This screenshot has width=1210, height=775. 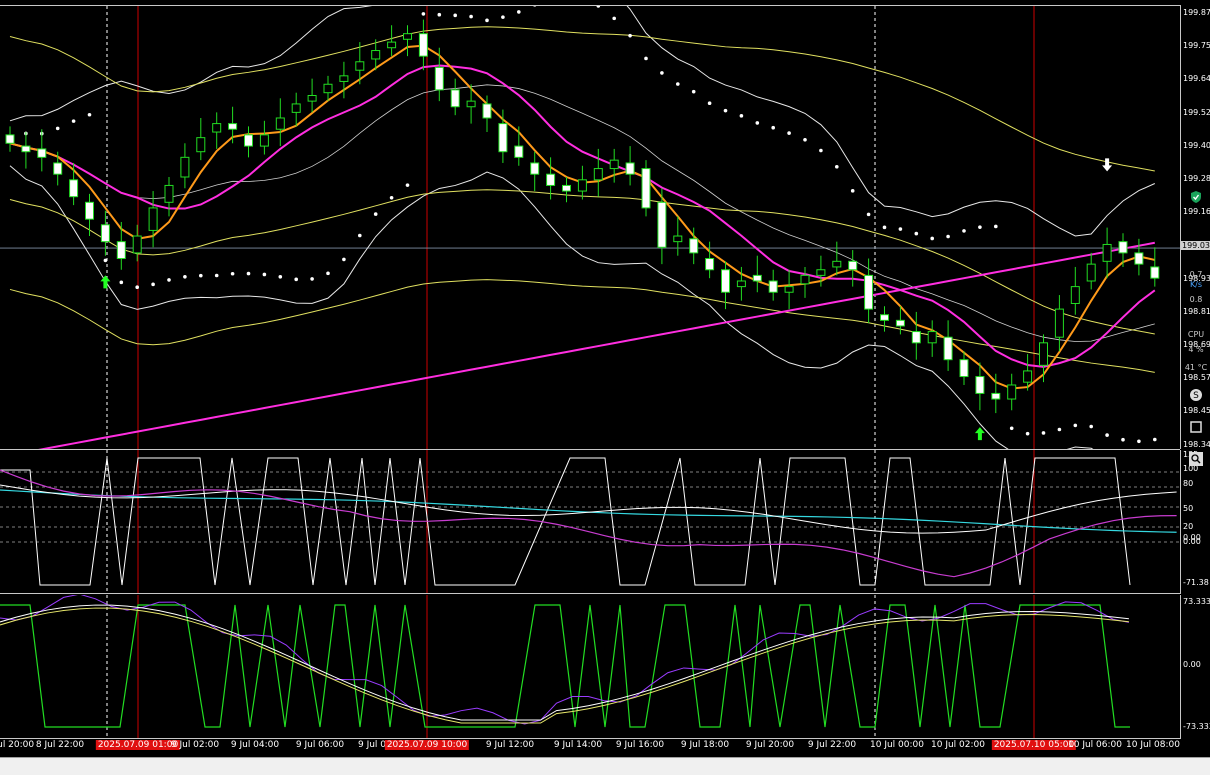 What do you see at coordinates (1195, 522) in the screenshot?
I see `oscillator-1-scale: 1351008050200.000.00-71.38` at bounding box center [1195, 522].